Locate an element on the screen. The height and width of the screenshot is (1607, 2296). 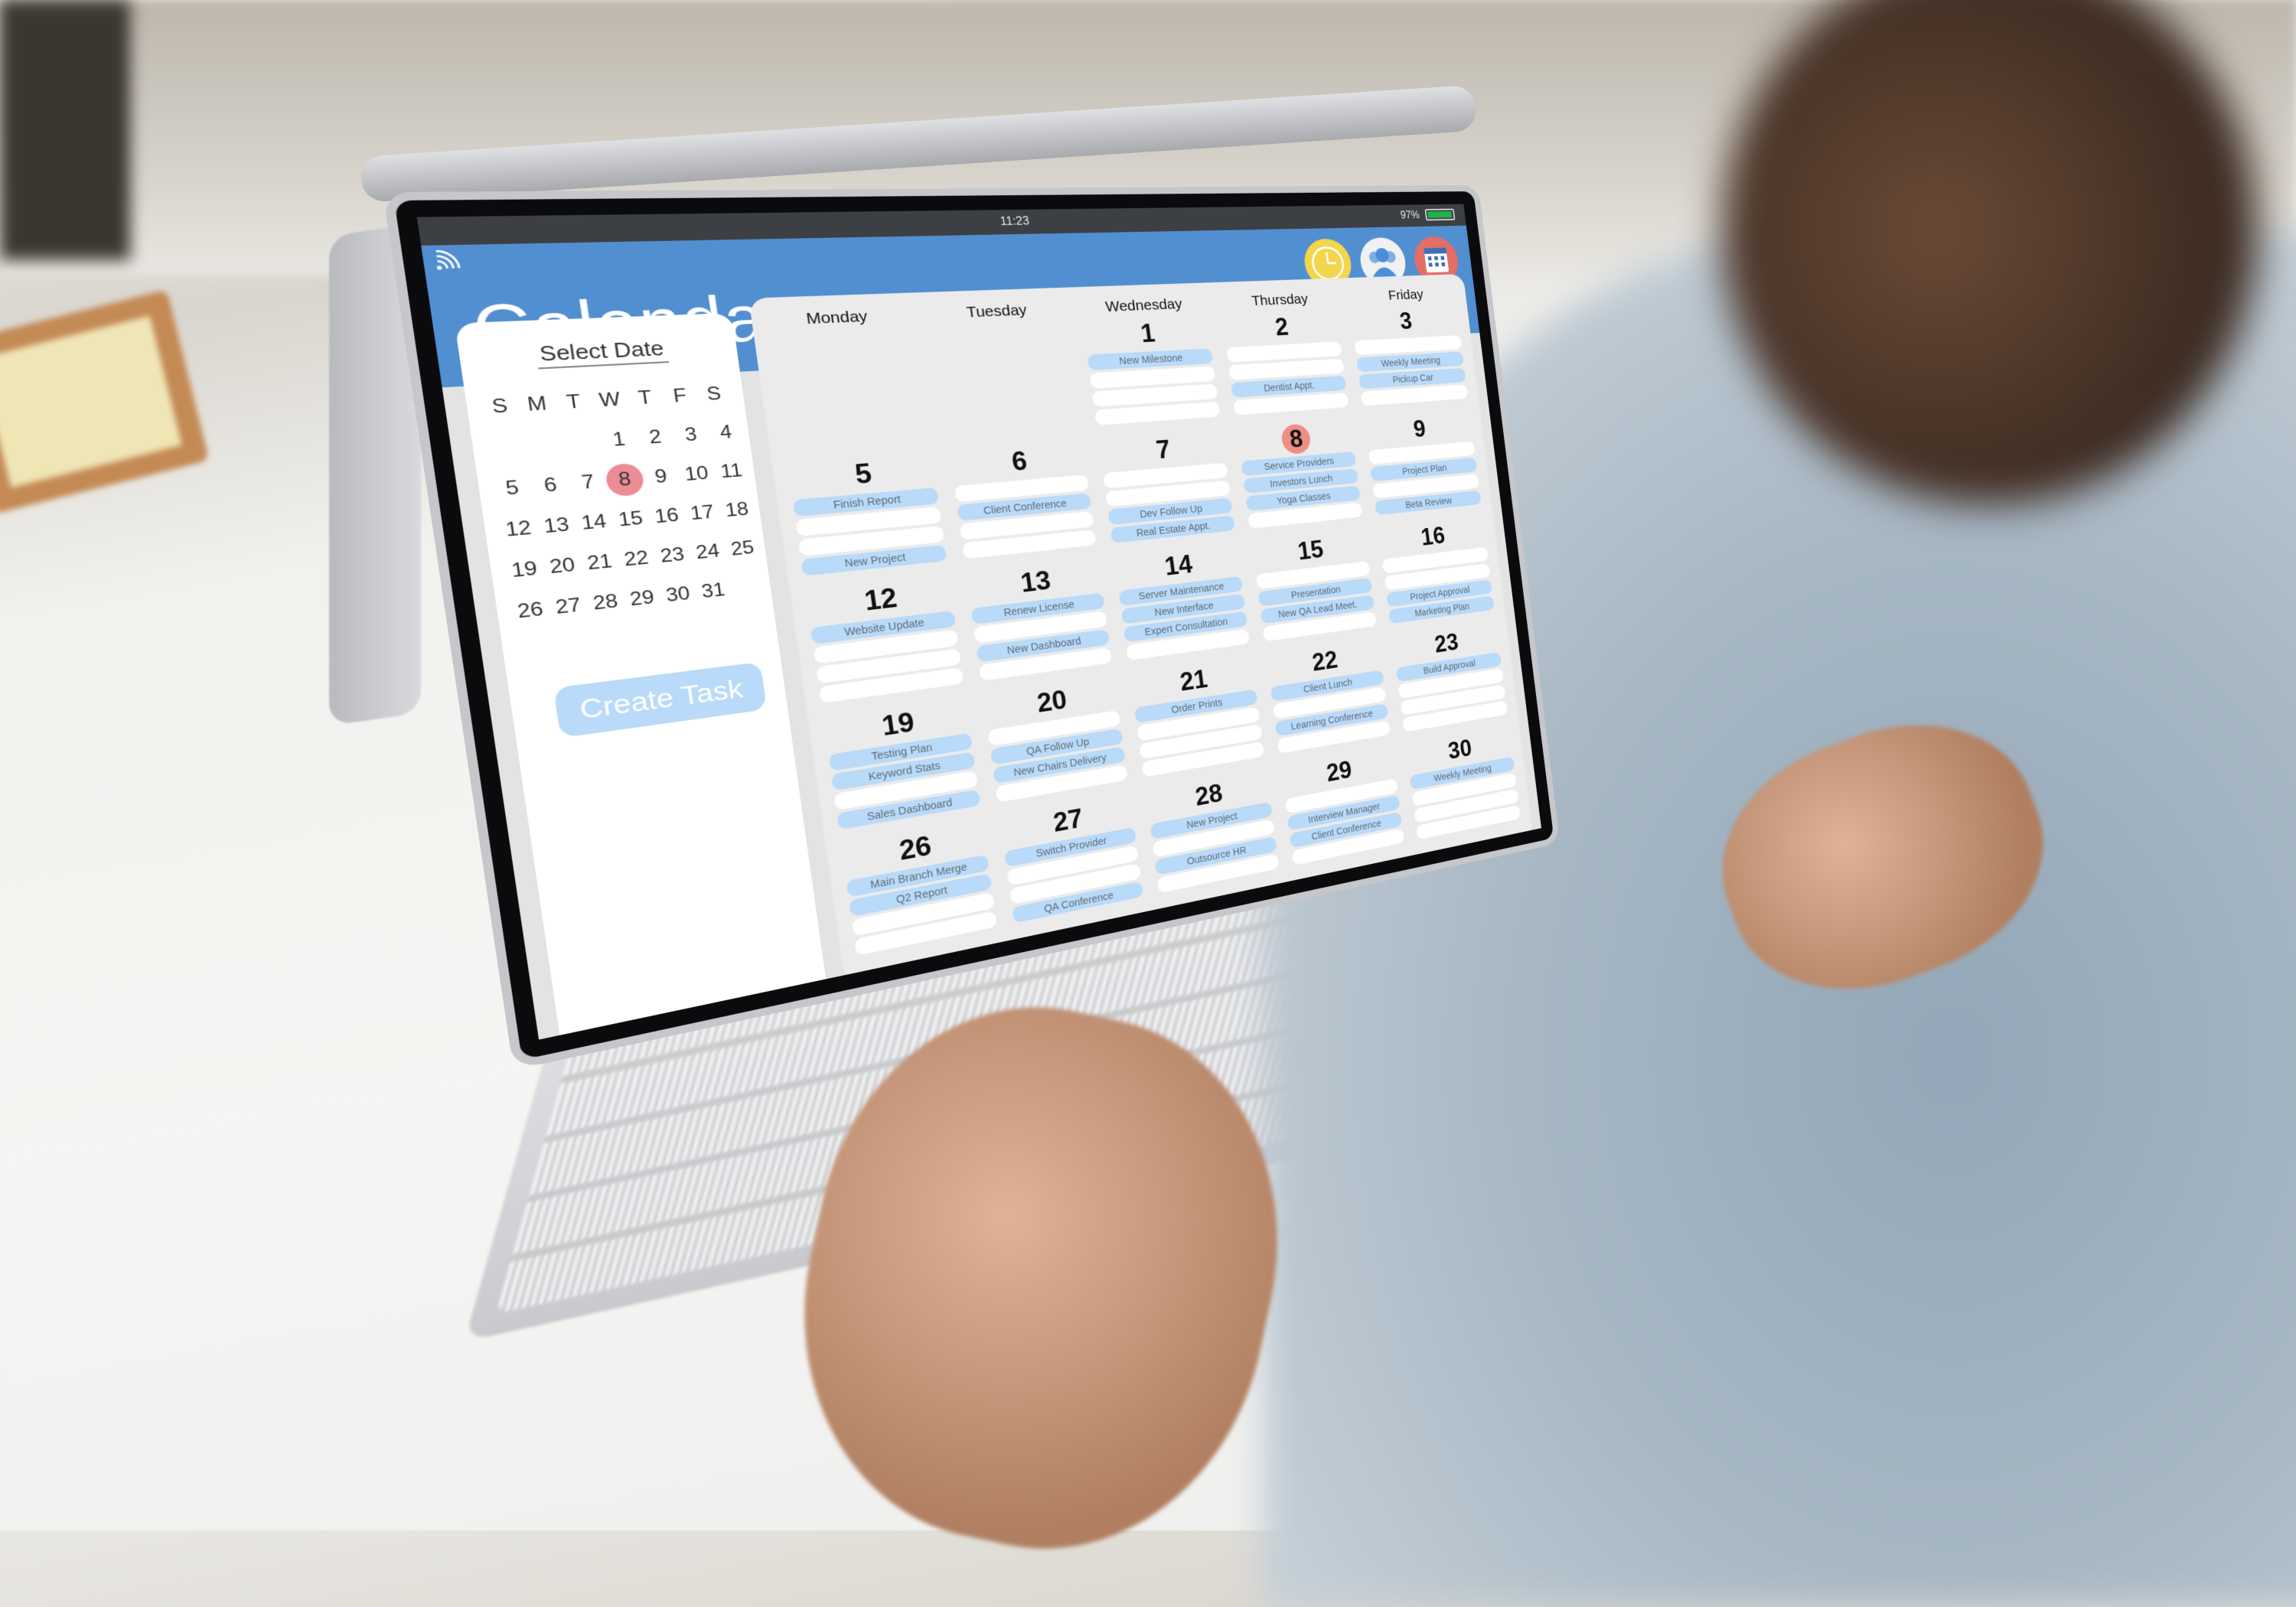
mini-day-9: 9 is located at coordinates (661, 477).